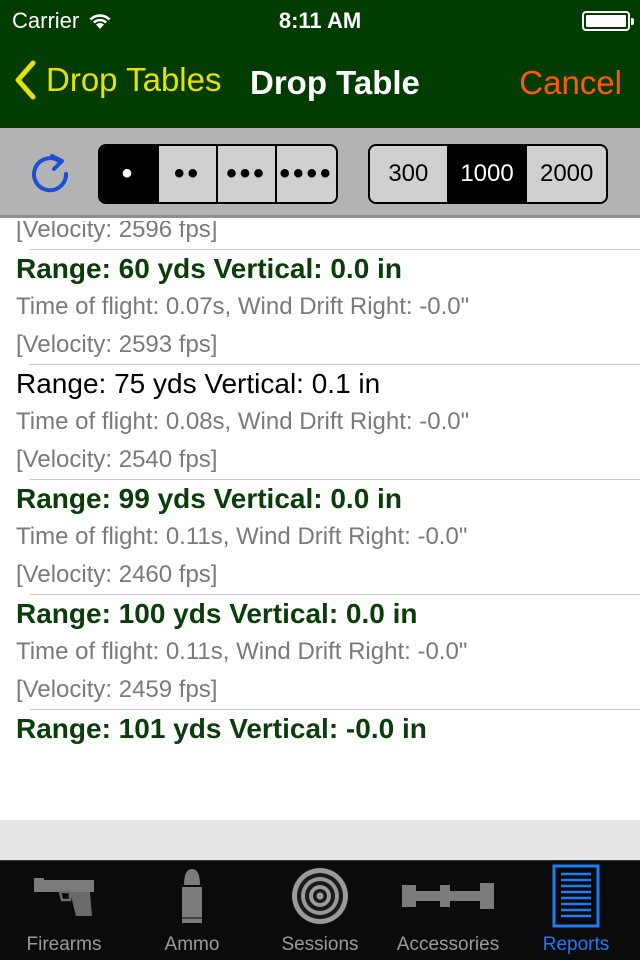 This screenshot has width=640, height=960. What do you see at coordinates (117, 232) in the screenshot?
I see `velocity-text: [Velocity: 2596 fps]` at bounding box center [117, 232].